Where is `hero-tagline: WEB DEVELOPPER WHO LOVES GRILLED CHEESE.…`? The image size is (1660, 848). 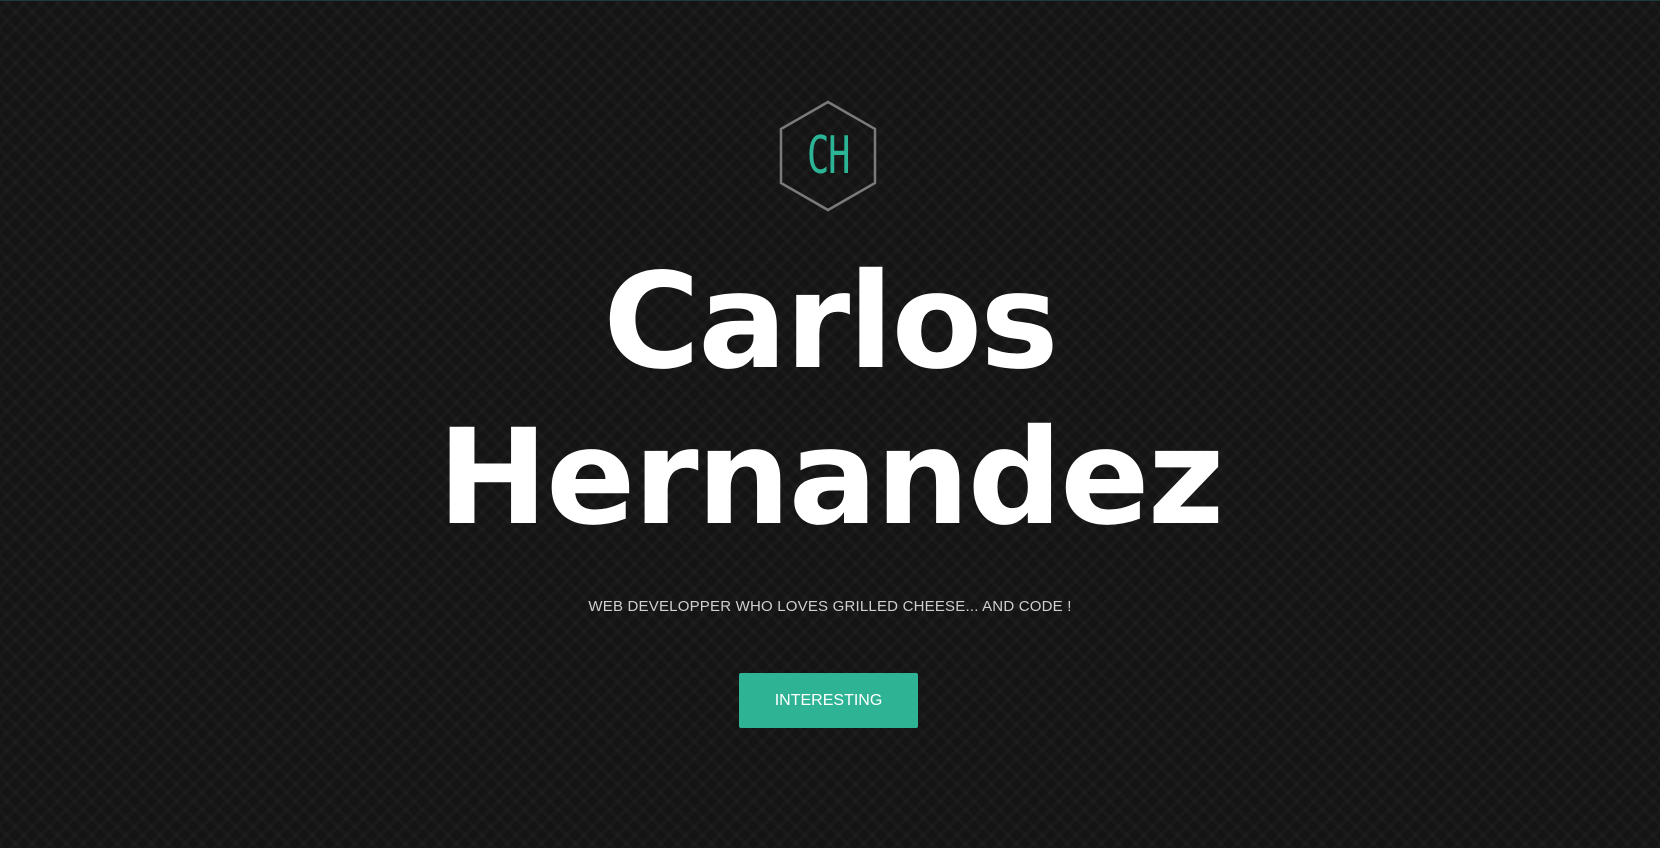 hero-tagline: WEB DEVELOPPER WHO LOVES GRILLED CHEESE.… is located at coordinates (830, 606).